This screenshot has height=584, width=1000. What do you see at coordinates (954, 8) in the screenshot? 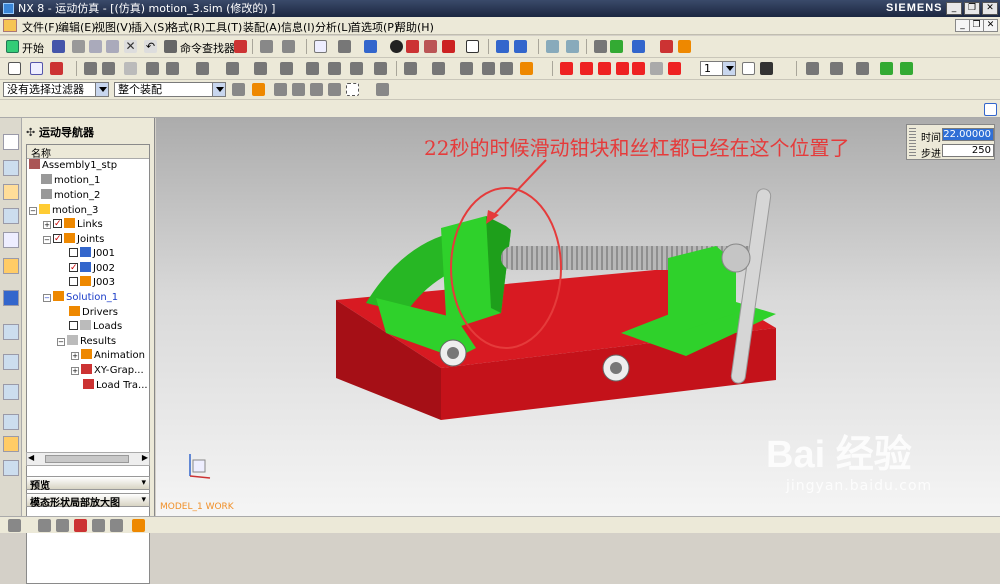
I see `minimize-button: _` at bounding box center [954, 8].